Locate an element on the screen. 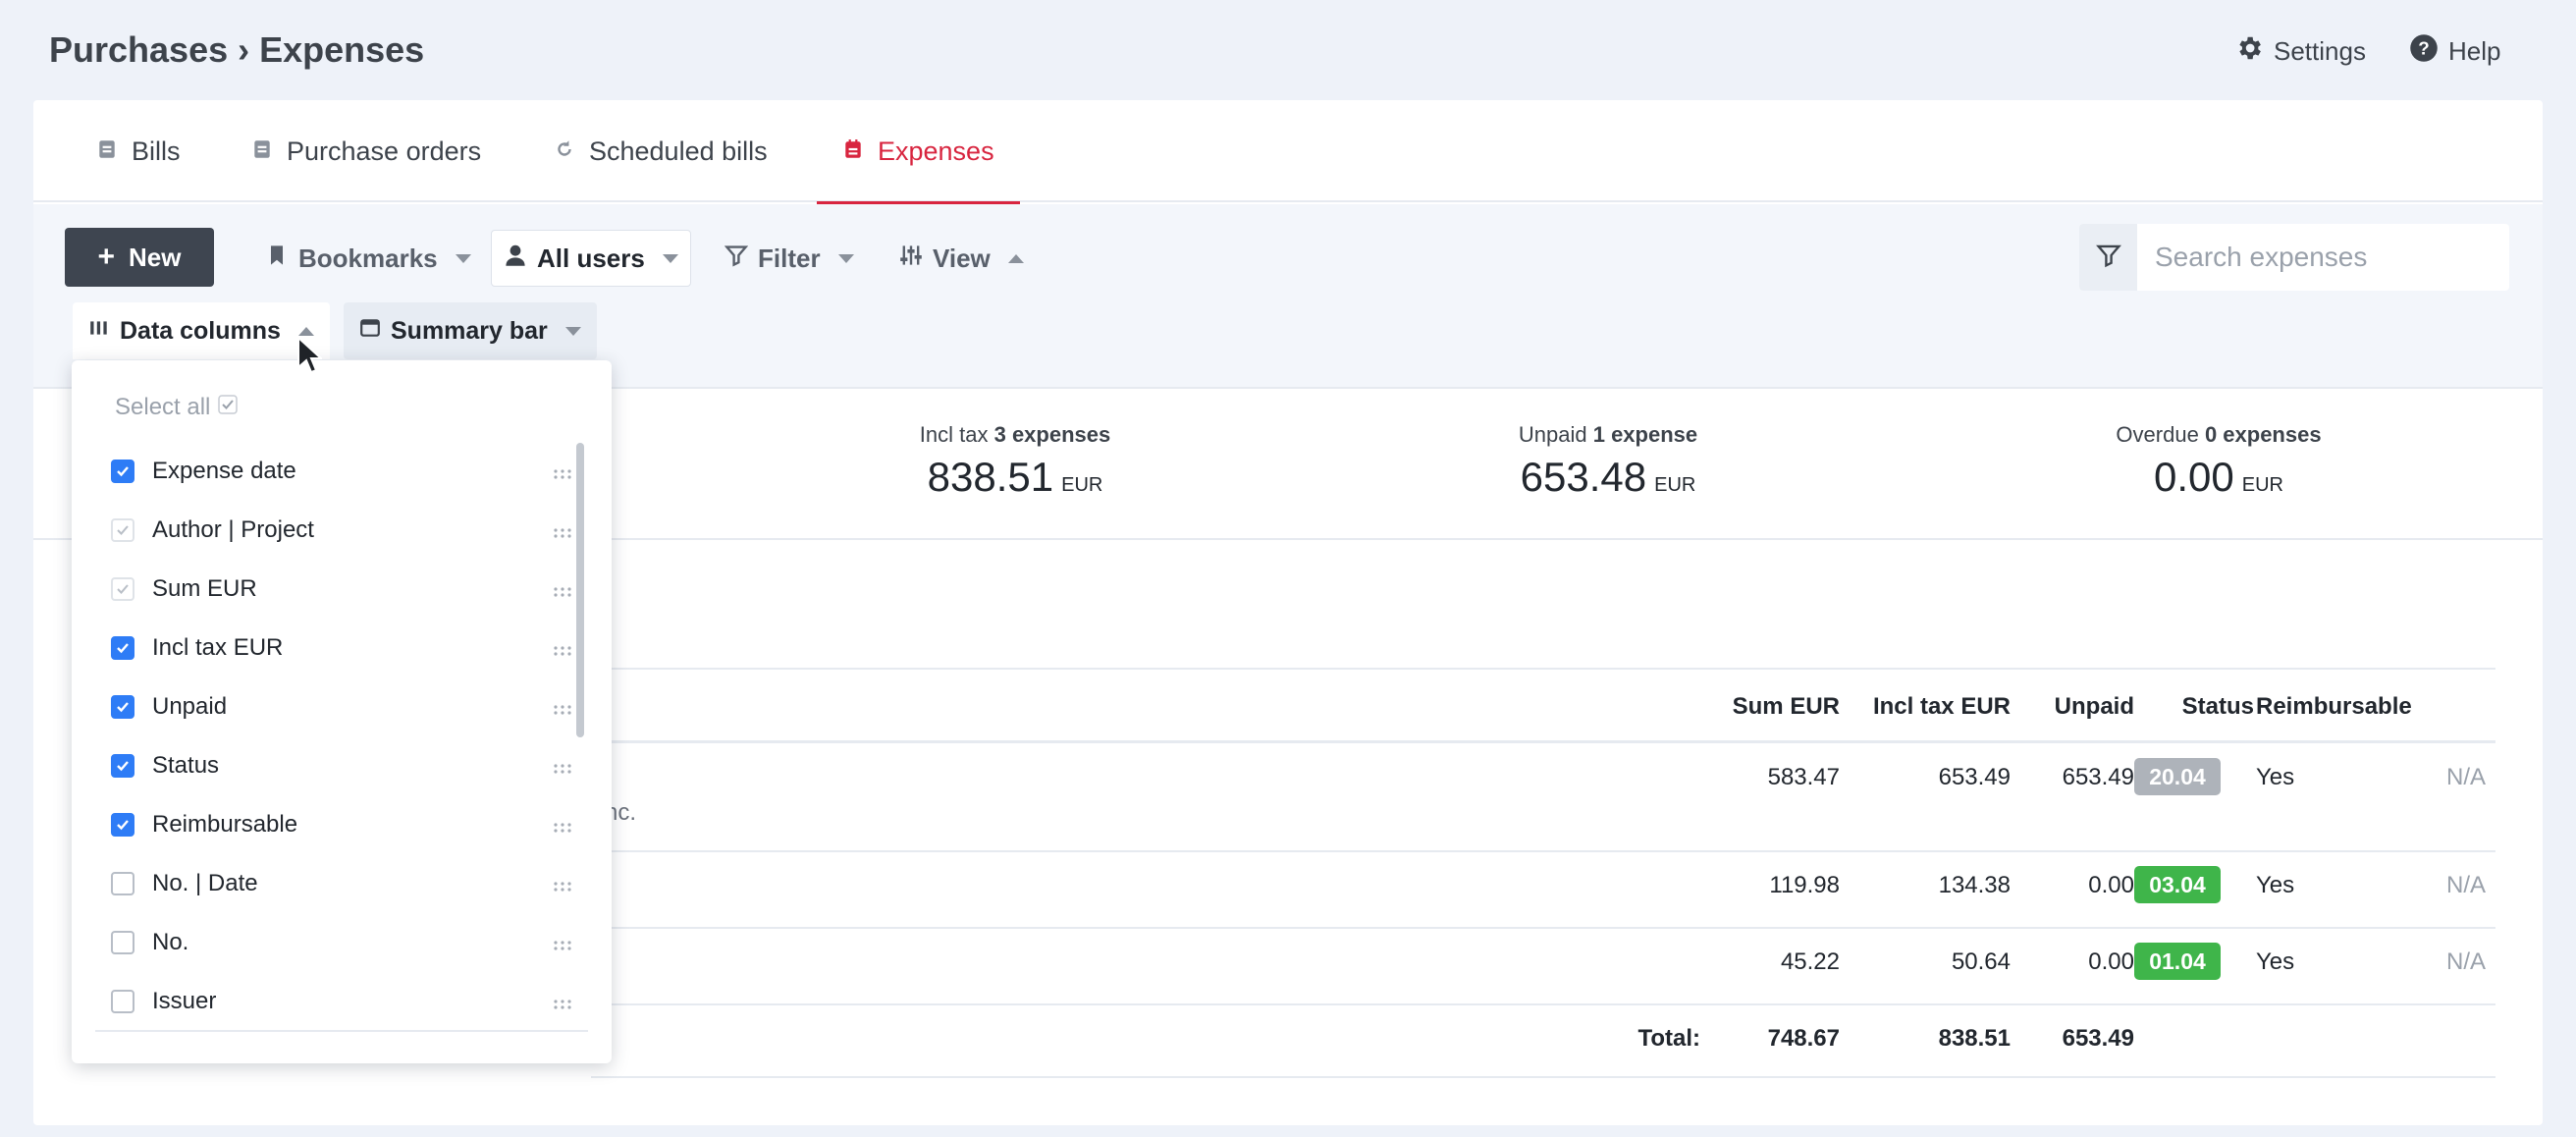 This screenshot has height=1137, width=2576. summary-value: 838.51 EUR is located at coordinates (1015, 477).